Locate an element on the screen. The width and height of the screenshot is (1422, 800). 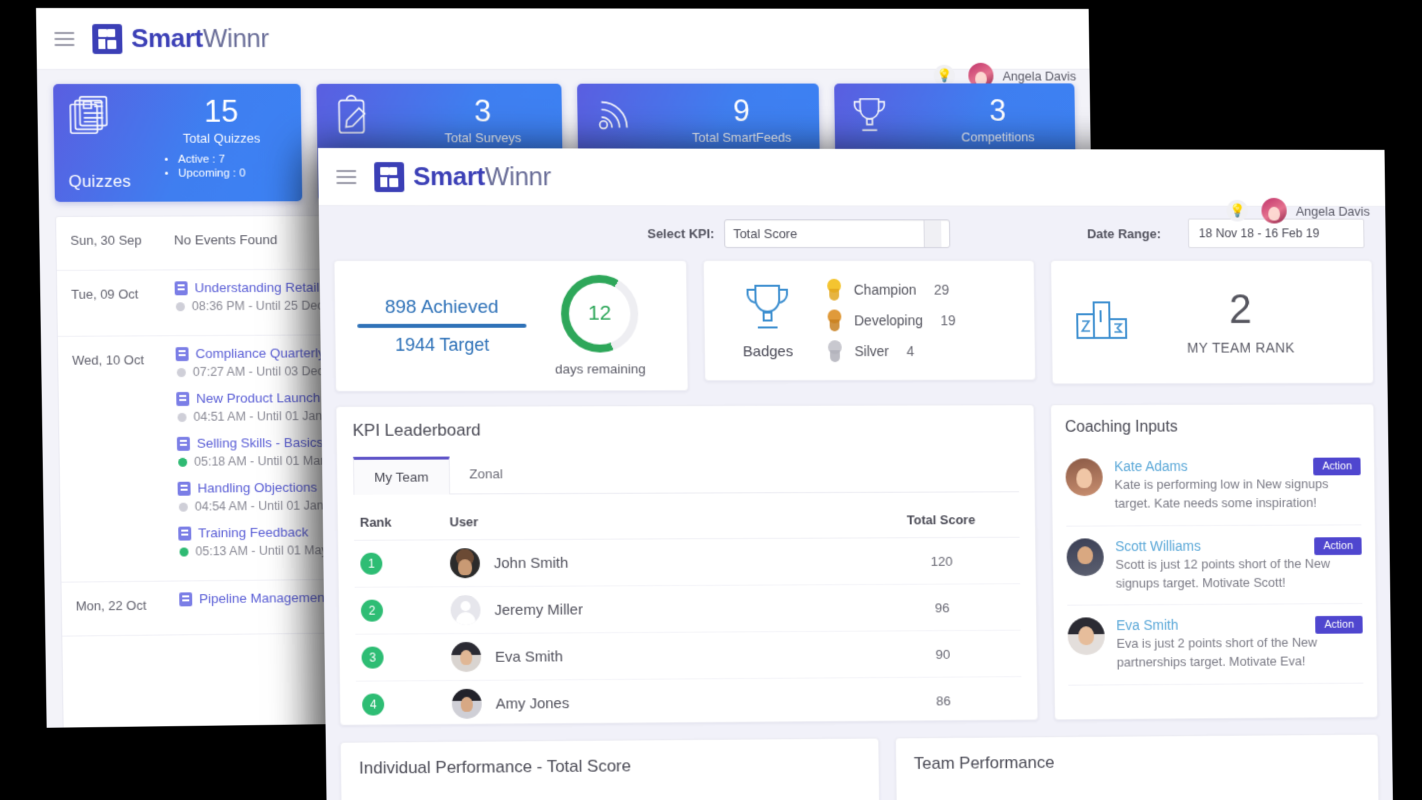
tab-my-team: My Team is located at coordinates (401, 475).